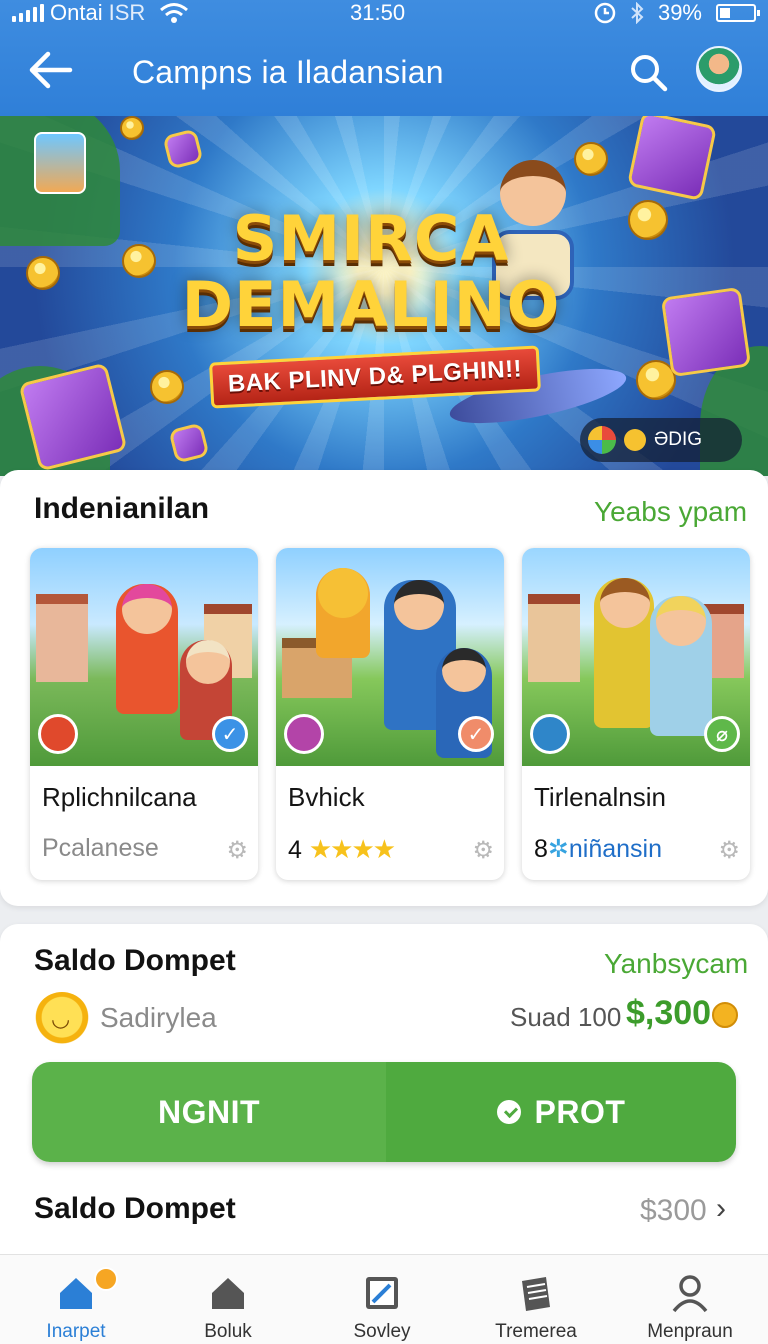 This screenshot has height=1344, width=768. I want to click on nav-item-home: Inarpet, so click(76, 1299).